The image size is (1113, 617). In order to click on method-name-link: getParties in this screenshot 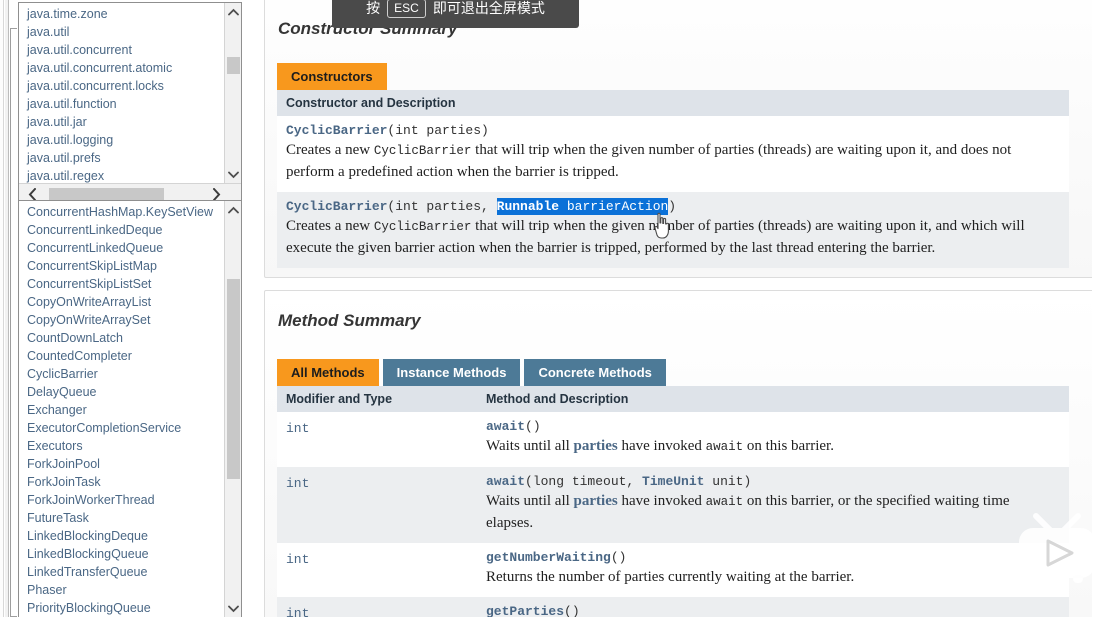, I will do `click(525, 610)`.